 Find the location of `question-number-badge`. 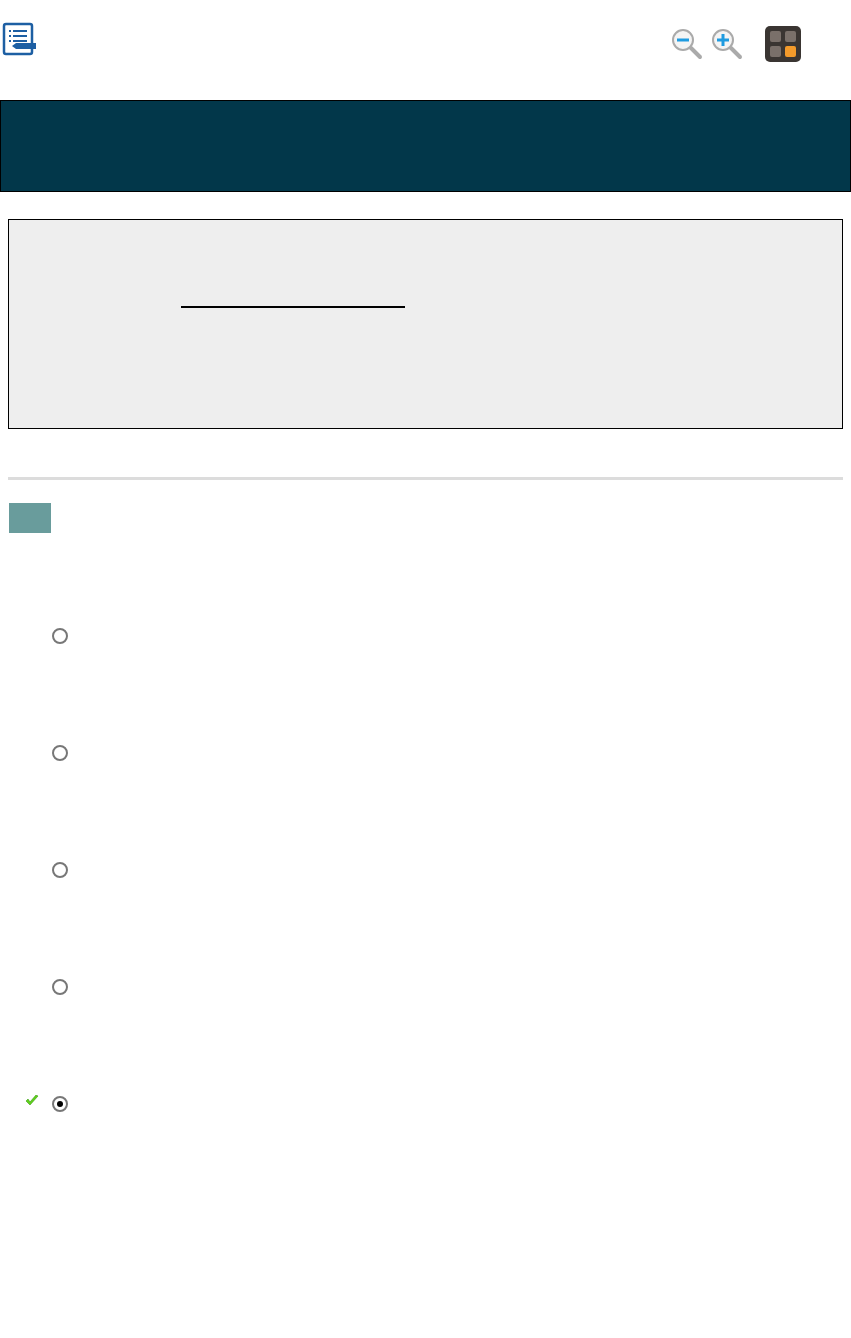

question-number-badge is located at coordinates (30, 518).